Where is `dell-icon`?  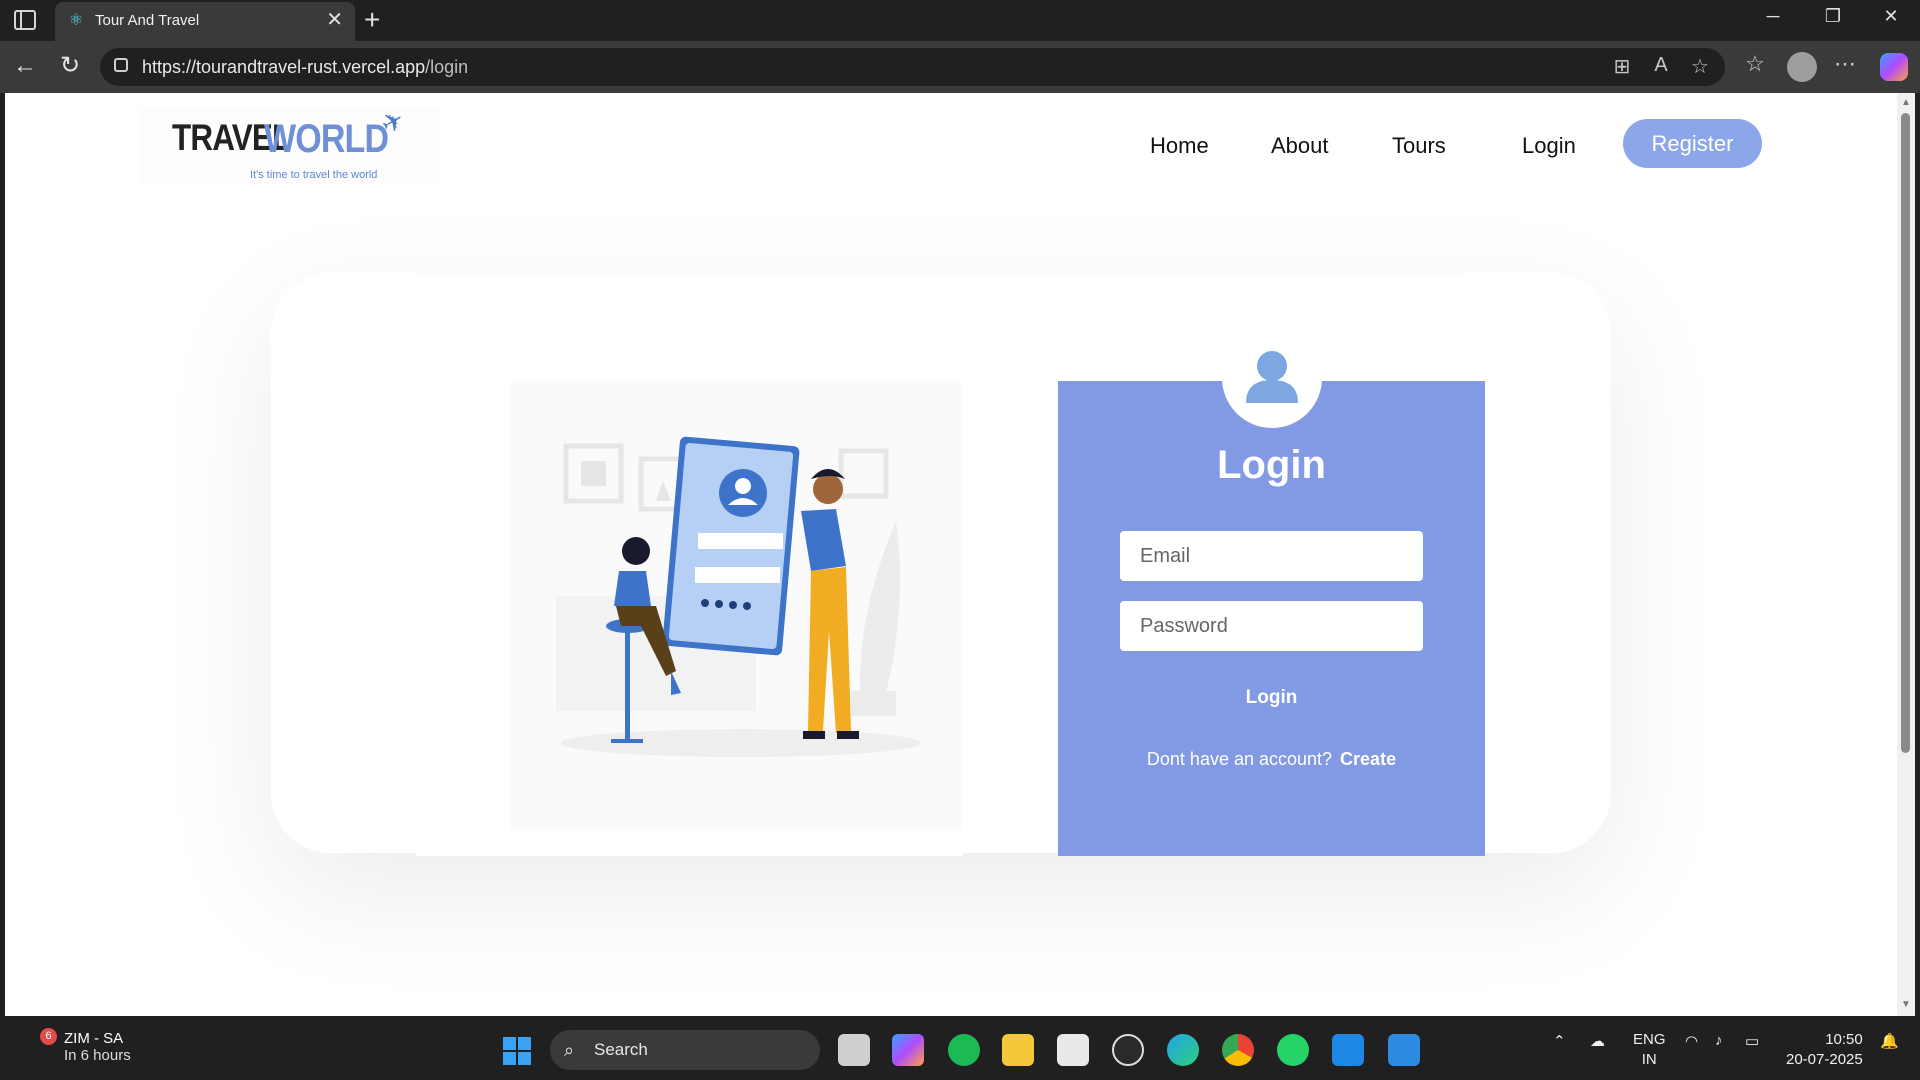 dell-icon is located at coordinates (1128, 1050).